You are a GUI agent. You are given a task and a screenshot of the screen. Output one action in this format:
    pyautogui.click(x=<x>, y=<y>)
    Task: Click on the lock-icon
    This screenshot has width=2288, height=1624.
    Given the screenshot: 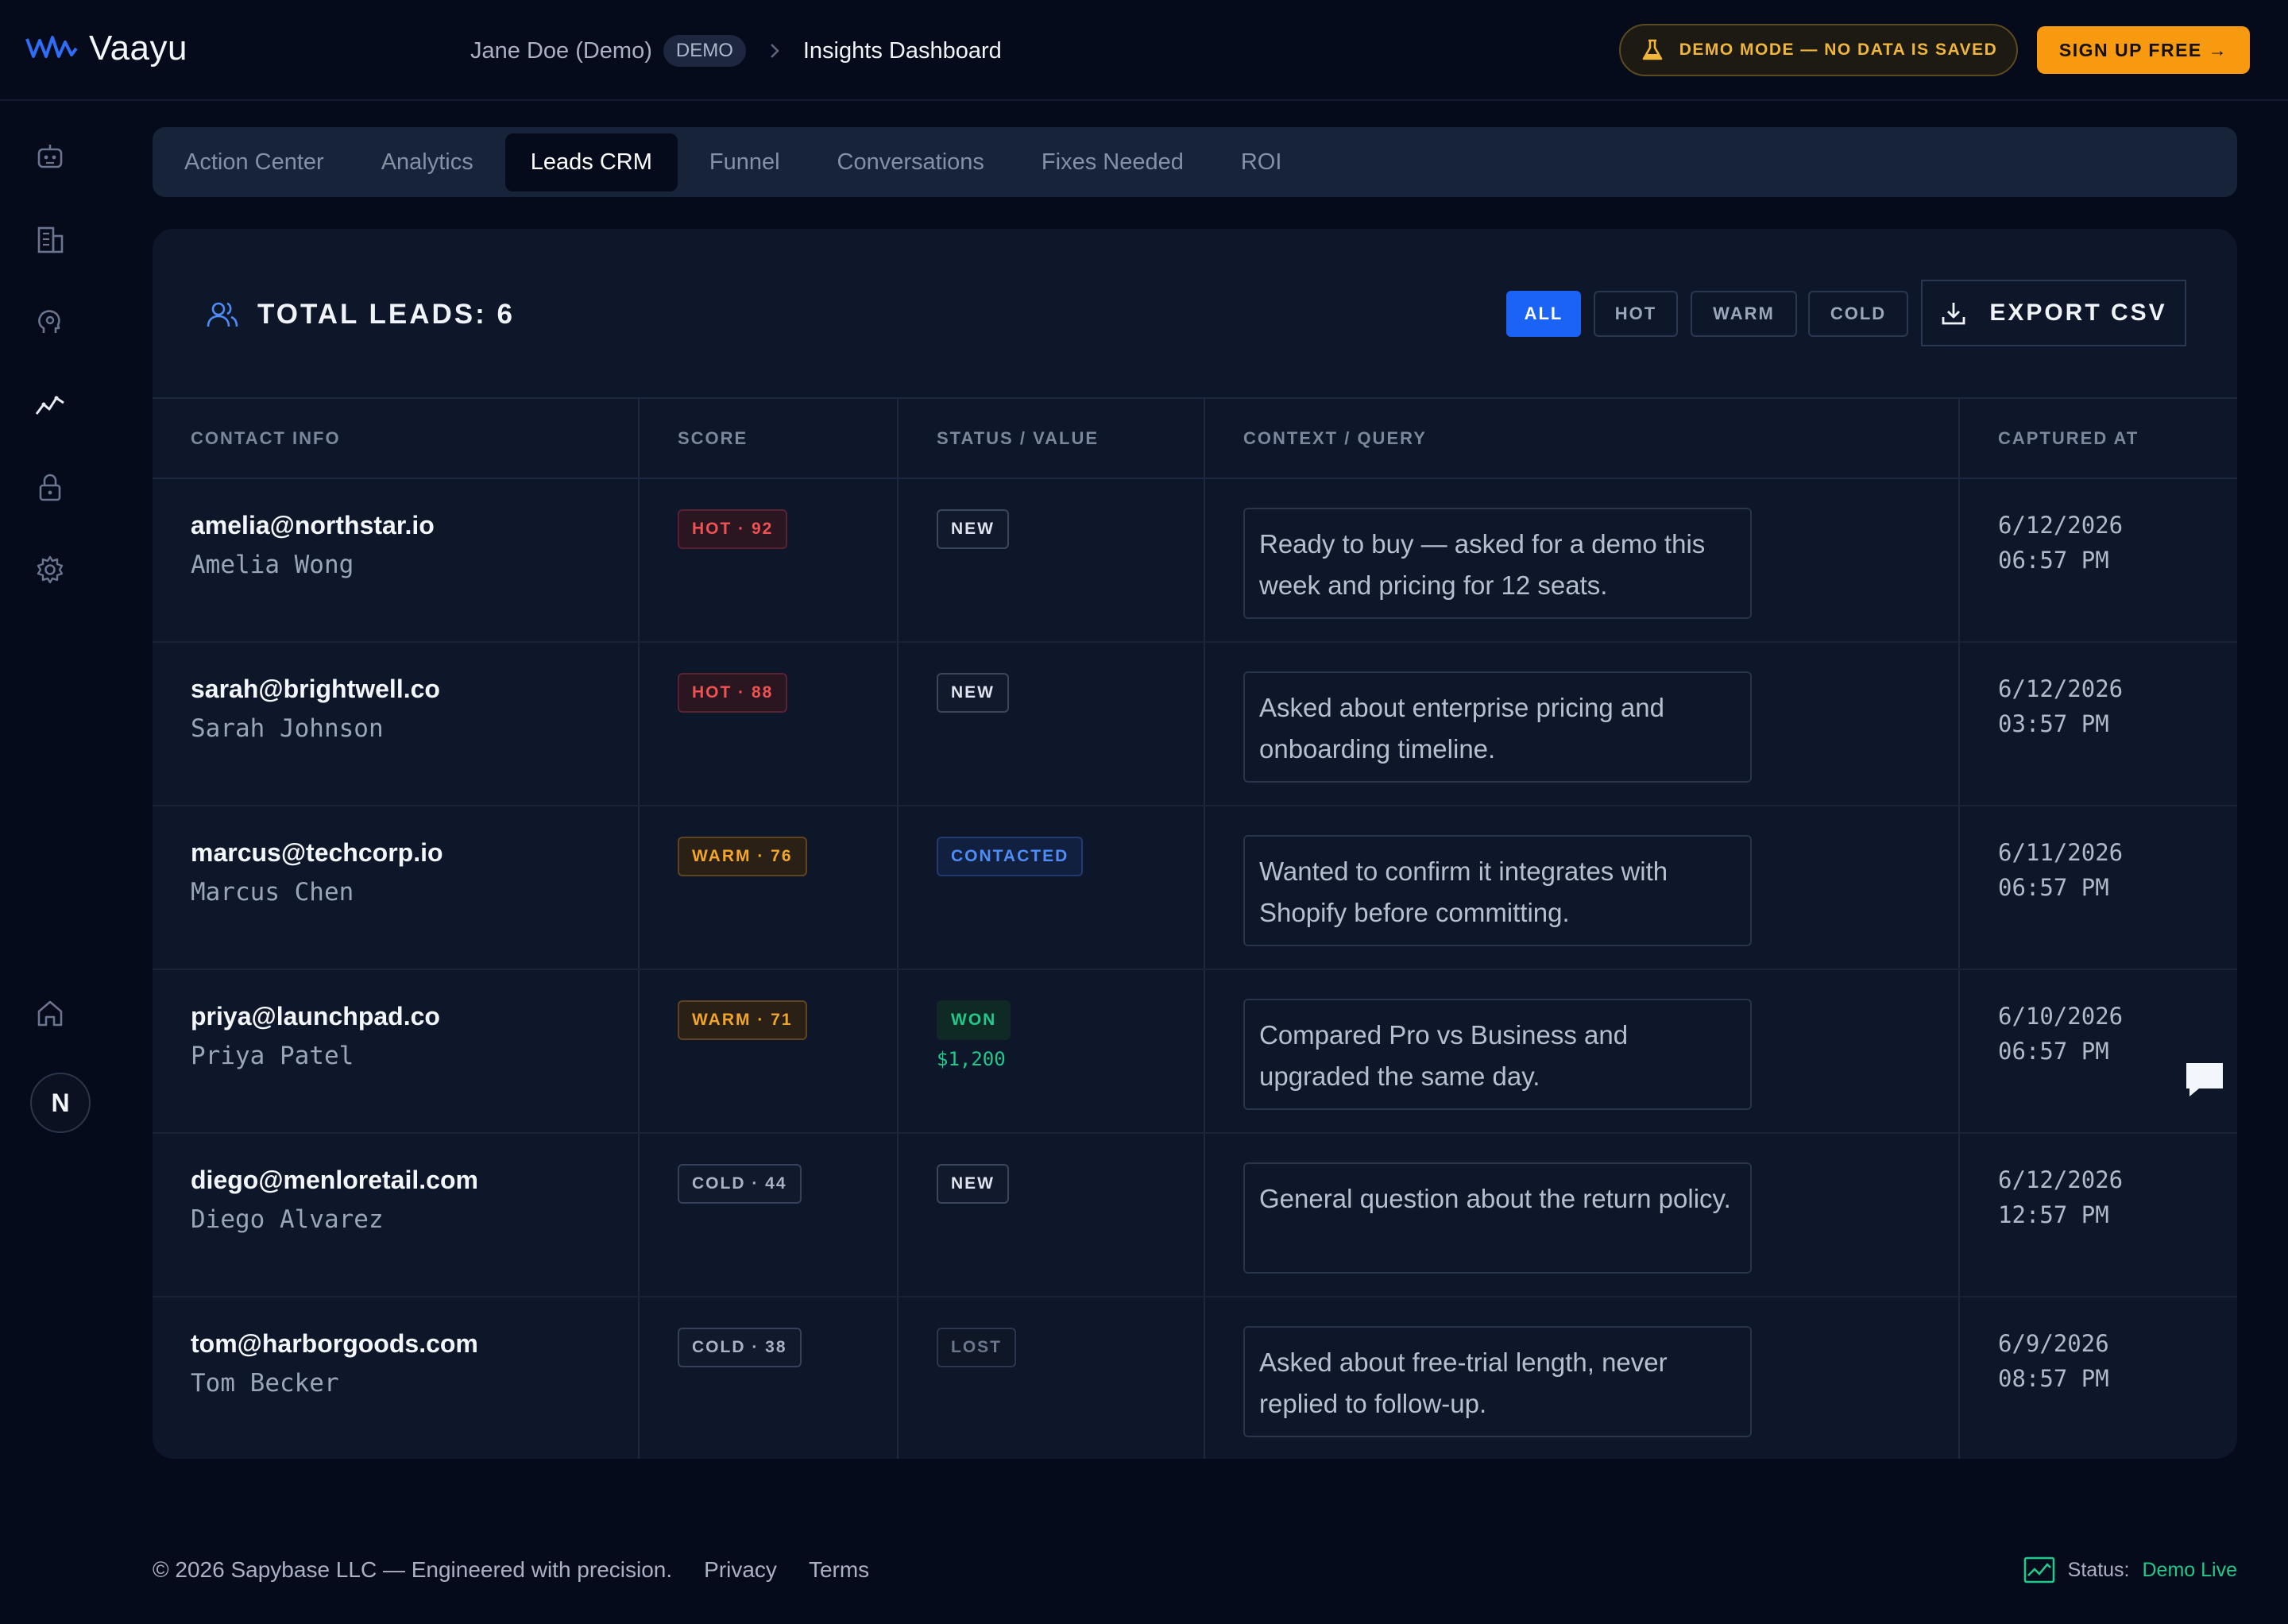 What is the action you would take?
    pyautogui.click(x=50, y=487)
    